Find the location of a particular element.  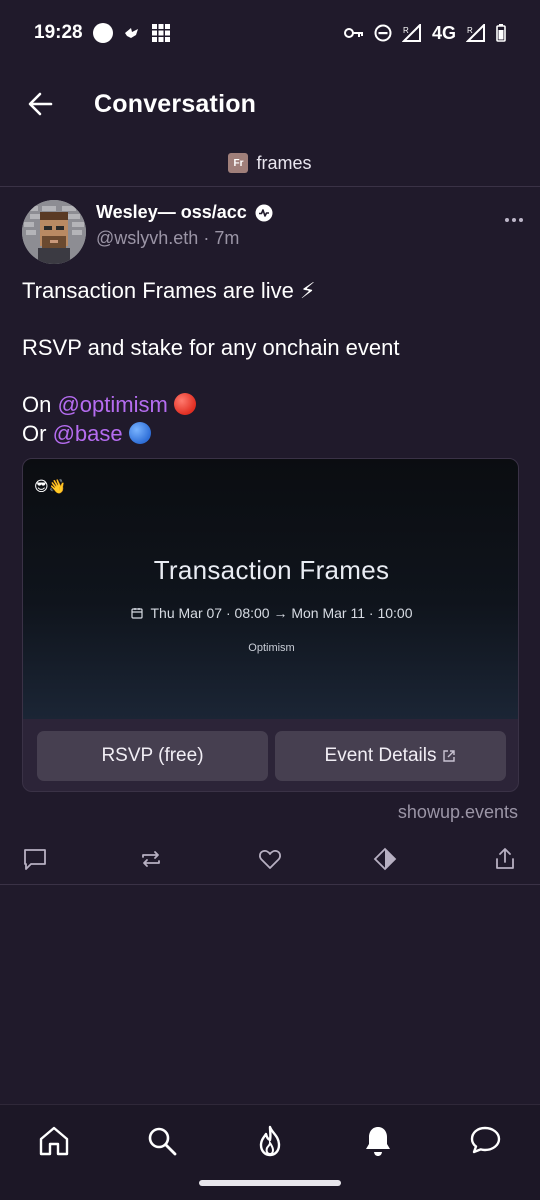

battery-icon is located at coordinates (501, 33).